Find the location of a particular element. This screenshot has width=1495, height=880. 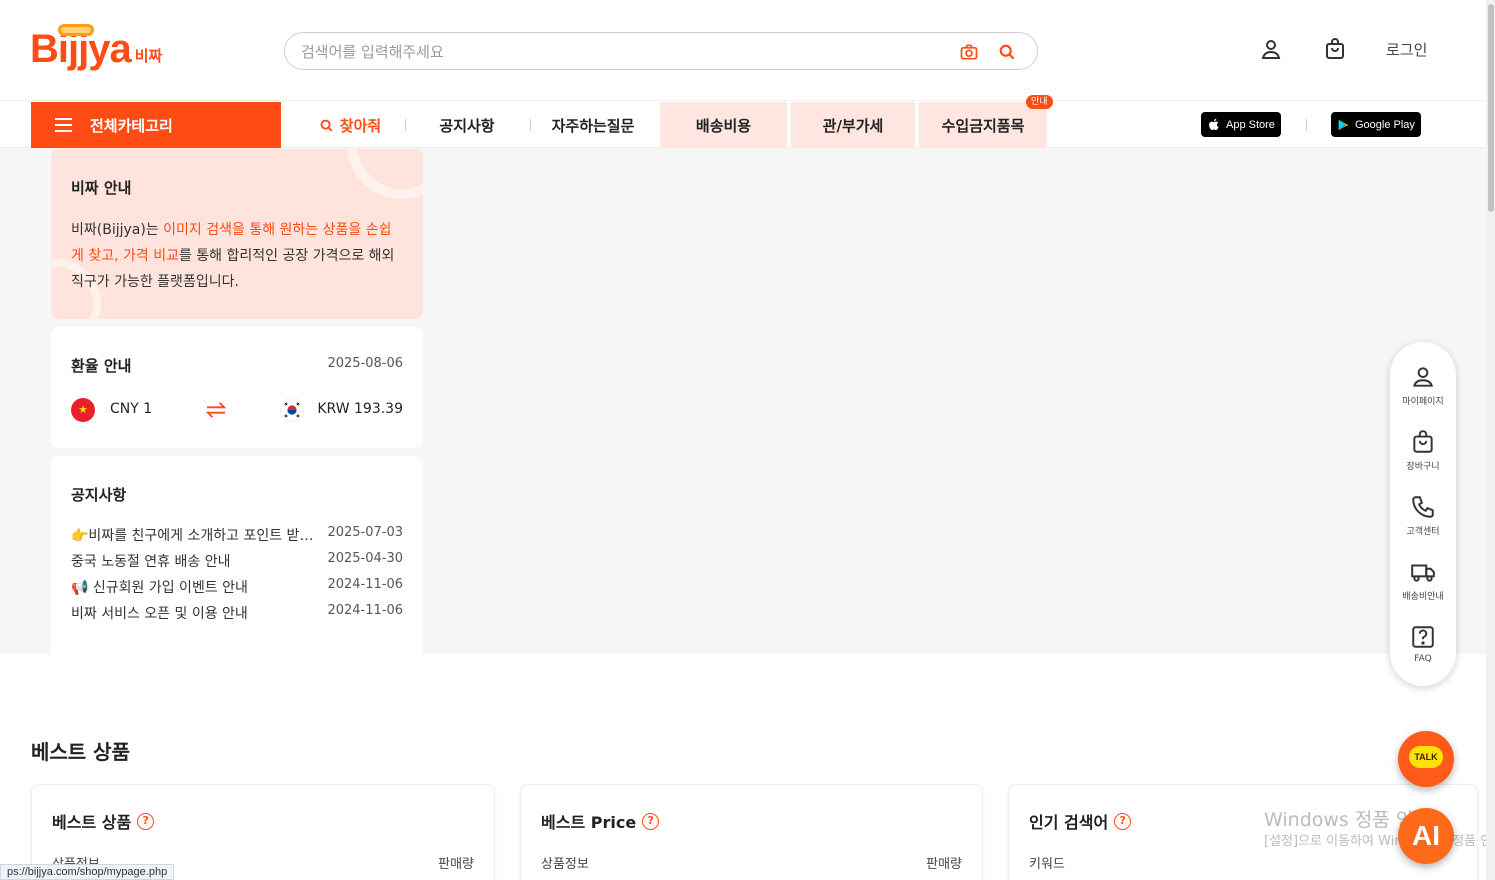

search-icon is located at coordinates (1007, 52).